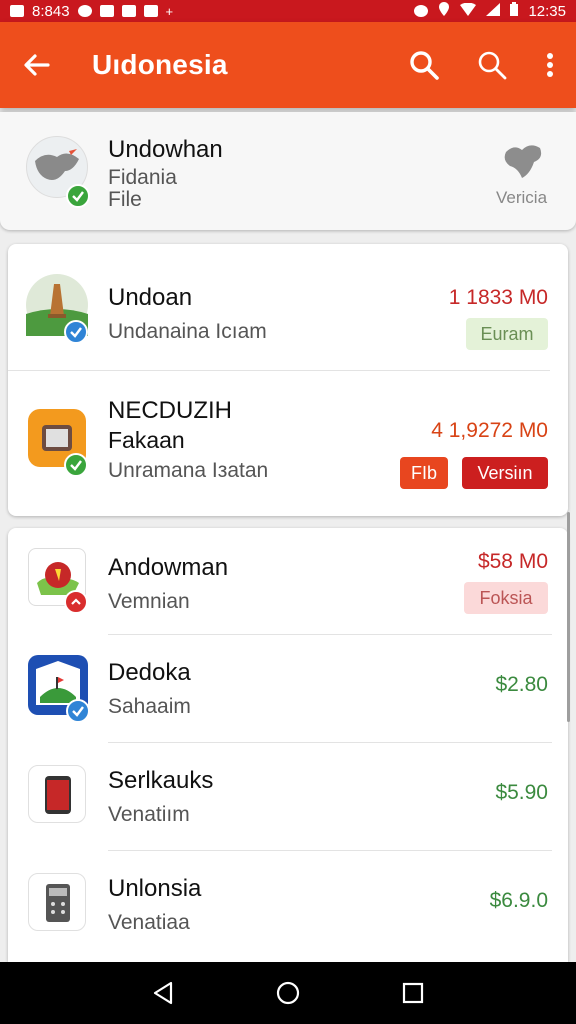 This screenshot has width=576, height=1024. What do you see at coordinates (150, 297) in the screenshot?
I see `item-title: Undoan` at bounding box center [150, 297].